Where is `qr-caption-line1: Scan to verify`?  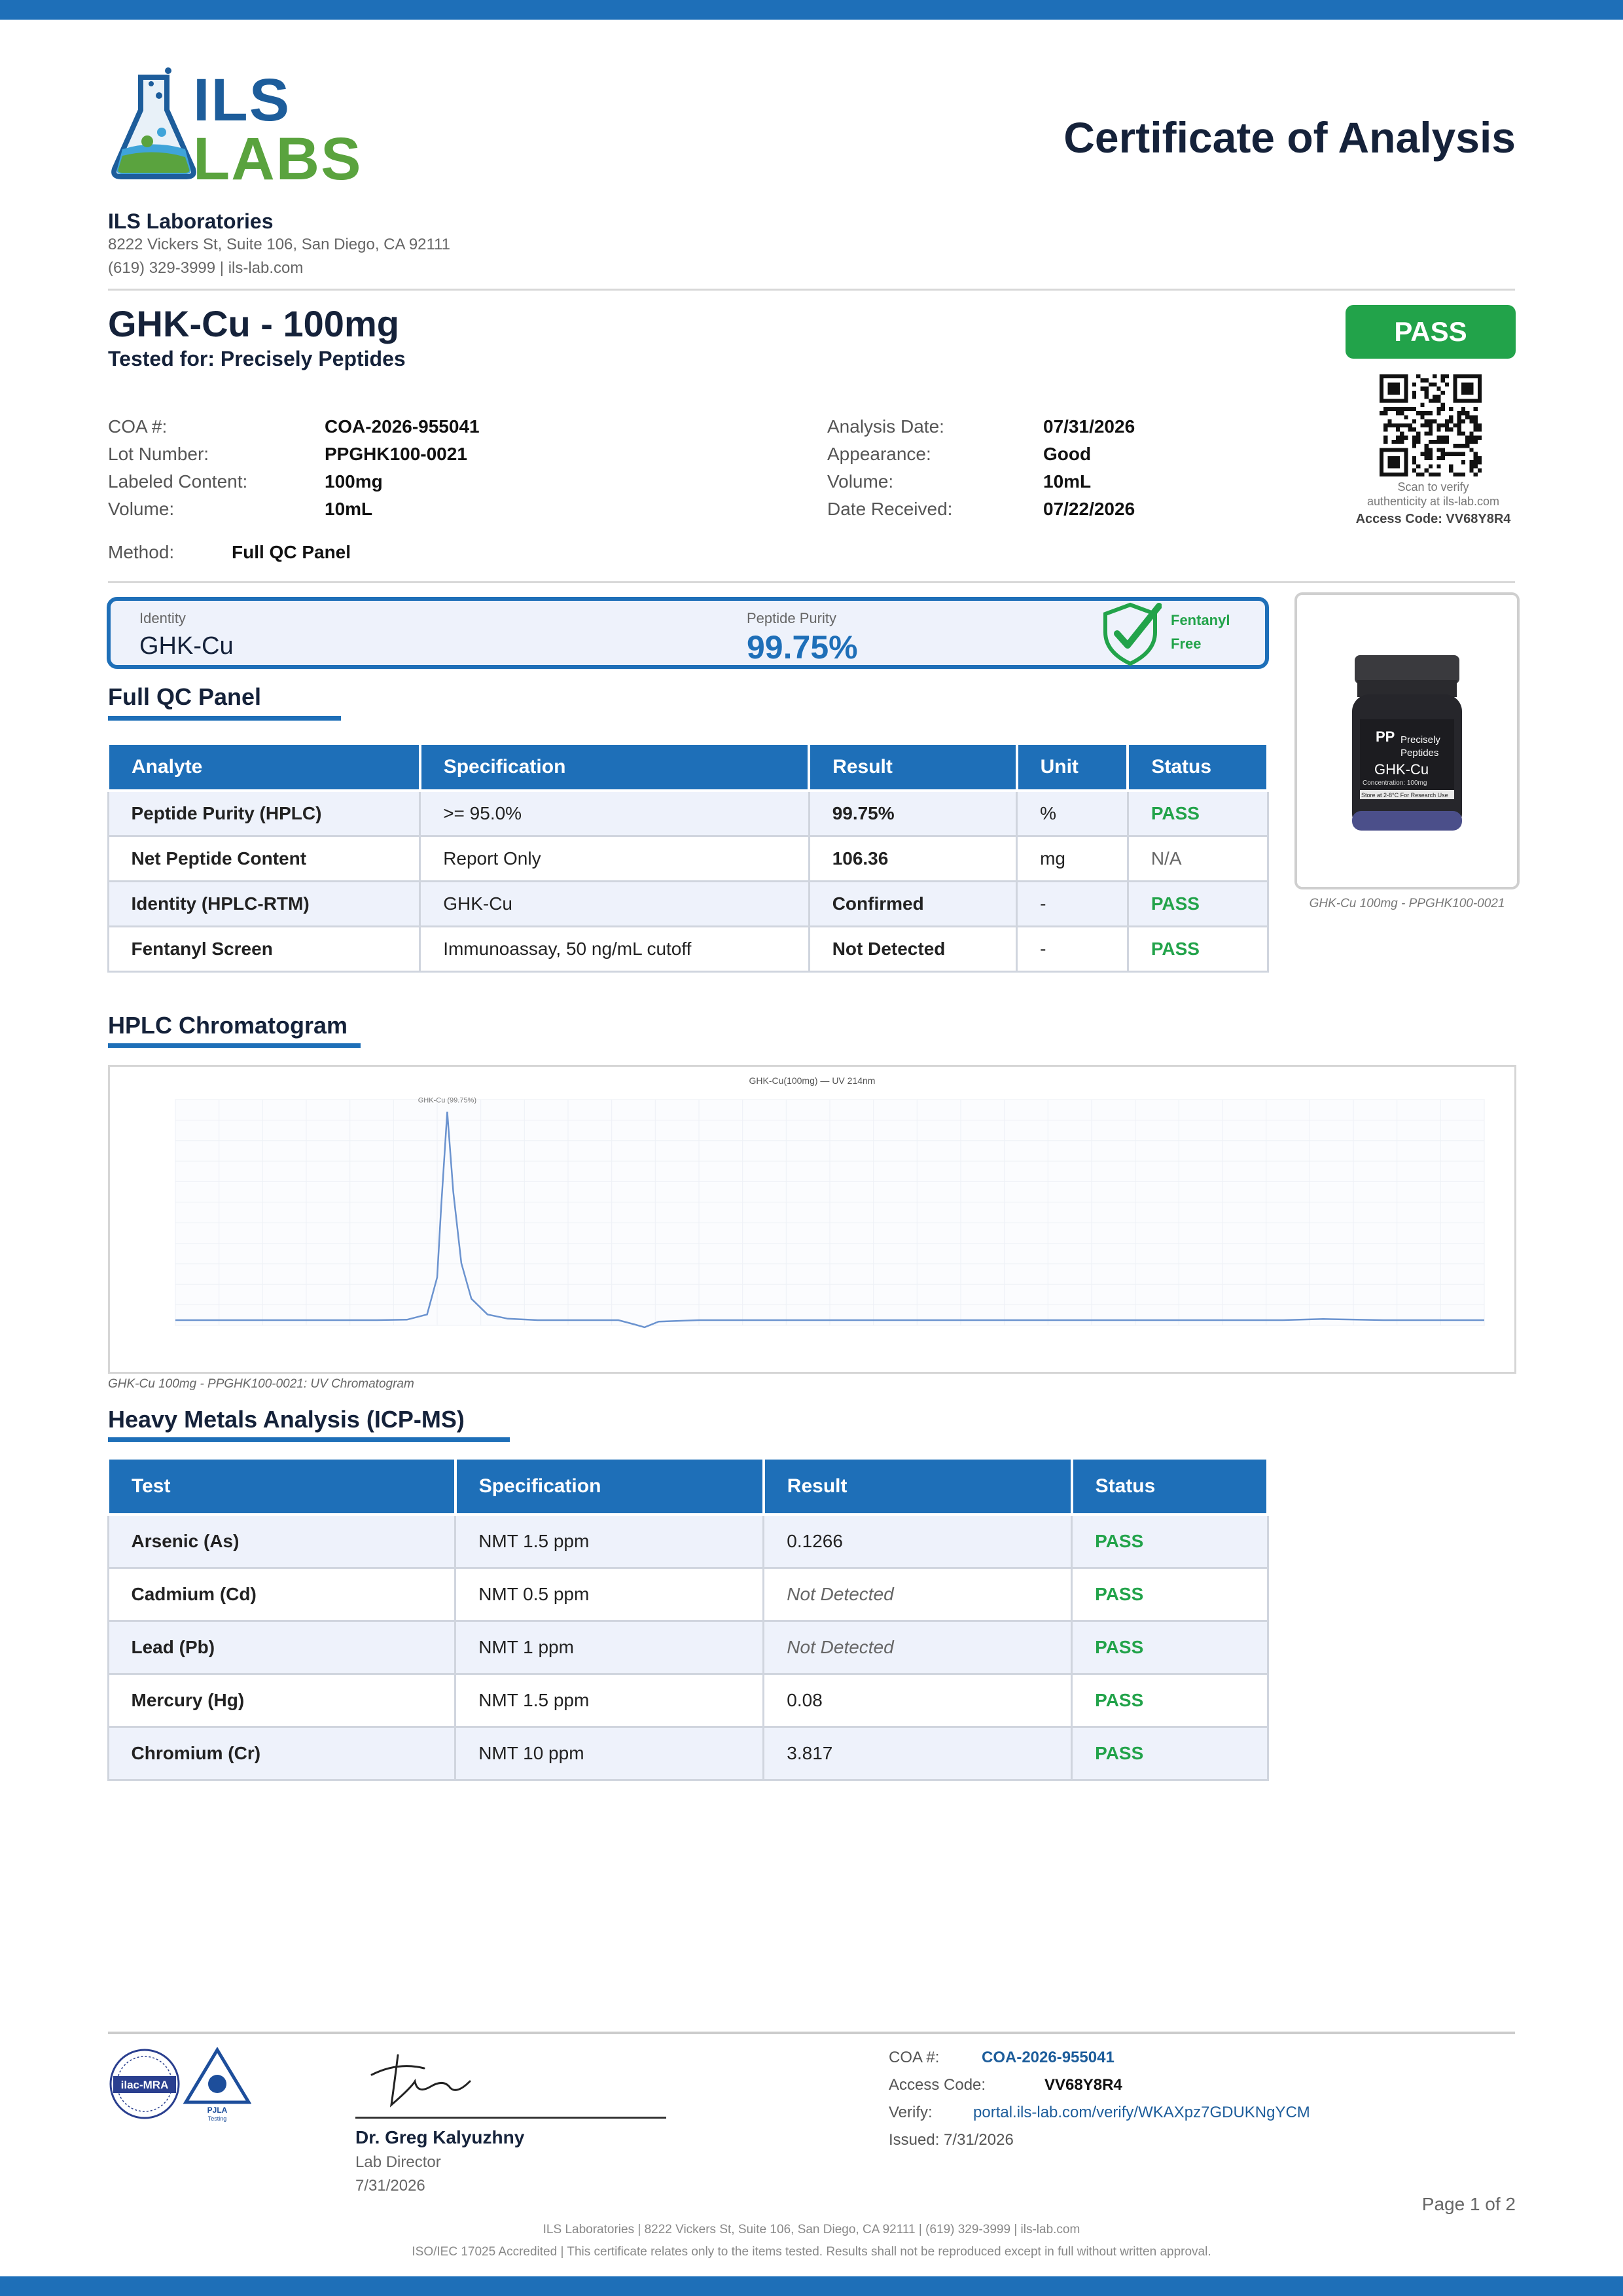
qr-caption-line1: Scan to verify is located at coordinates (1433, 486).